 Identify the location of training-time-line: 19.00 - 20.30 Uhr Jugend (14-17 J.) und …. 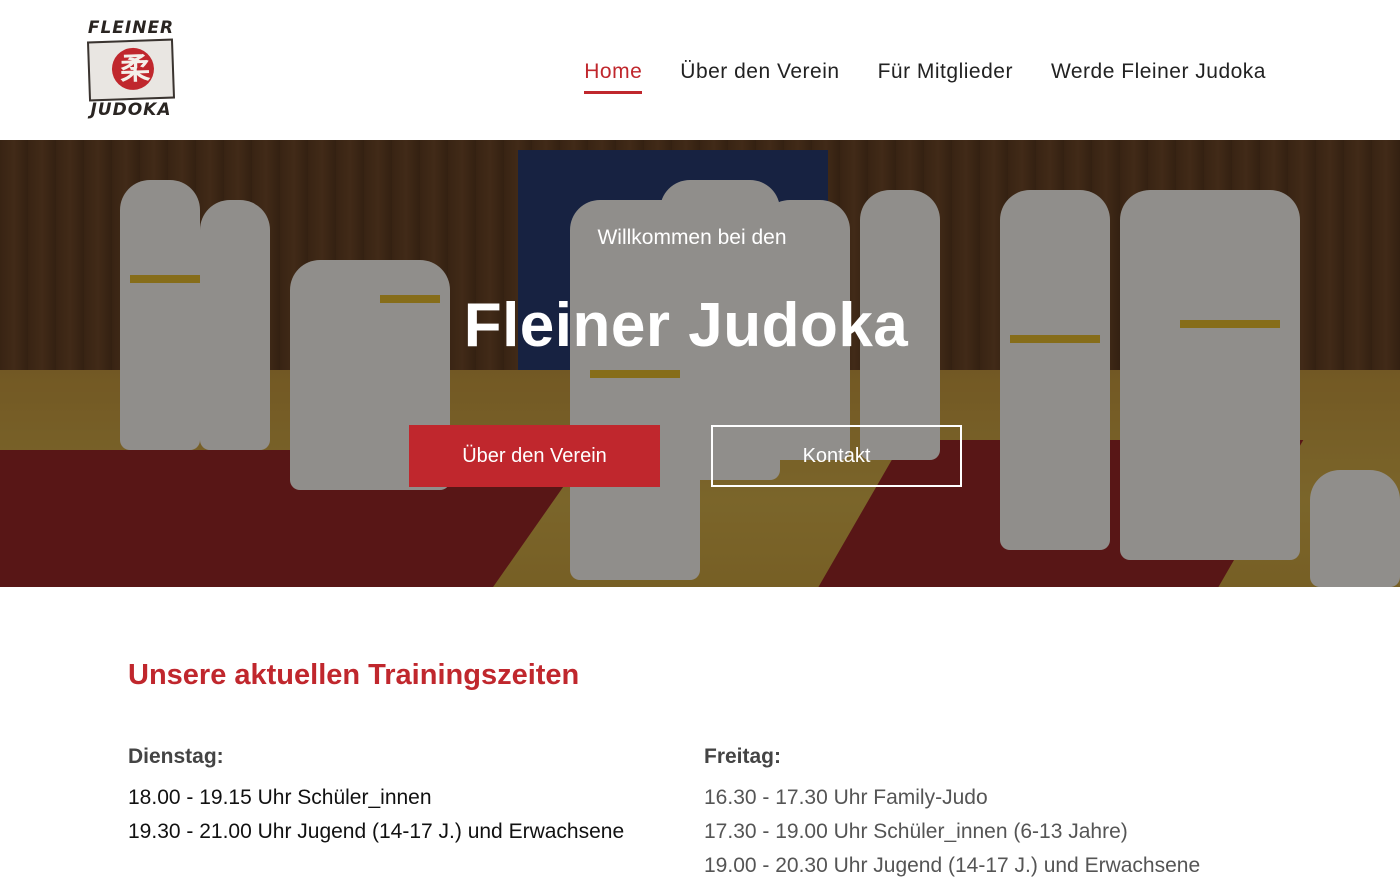
(952, 865).